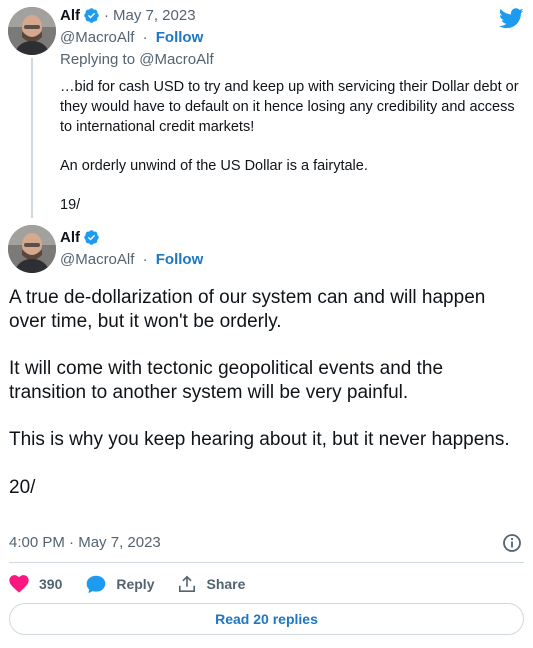 The width and height of the screenshot is (533, 648). Describe the element at coordinates (512, 543) in the screenshot. I see `info-icon` at that location.